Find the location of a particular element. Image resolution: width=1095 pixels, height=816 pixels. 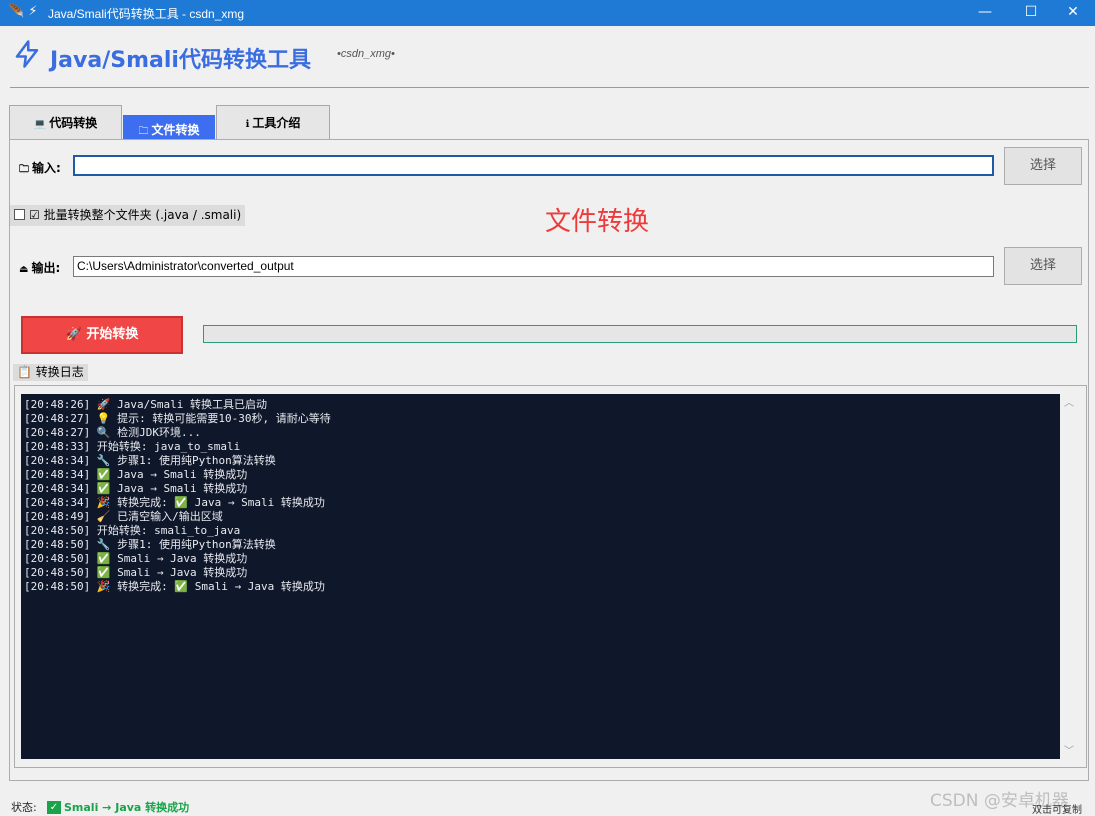

output-select-button: 选择 is located at coordinates (1043, 266).